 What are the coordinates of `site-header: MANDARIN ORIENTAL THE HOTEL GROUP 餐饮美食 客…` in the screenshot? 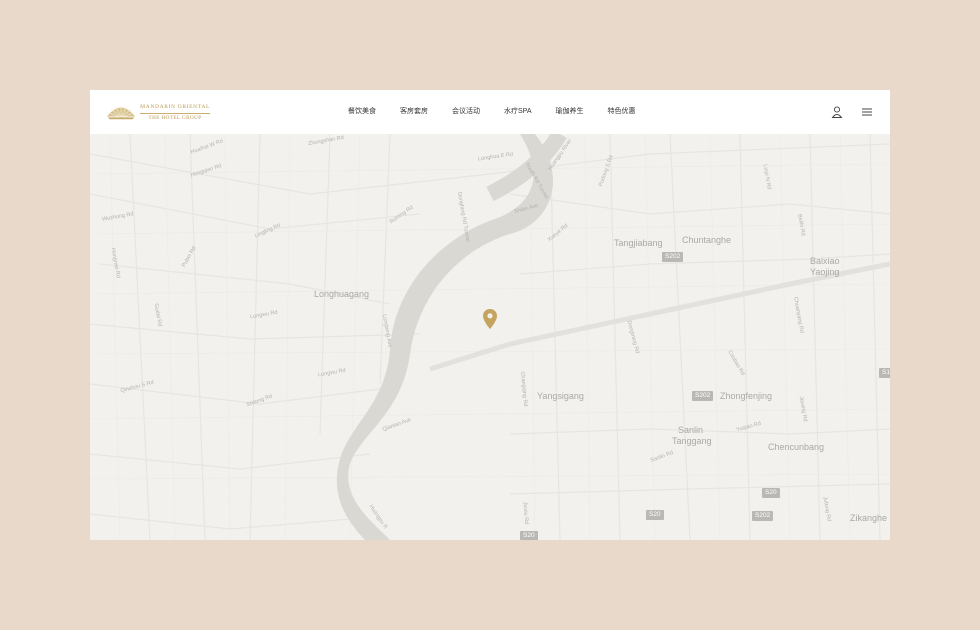 It's located at (490, 112).